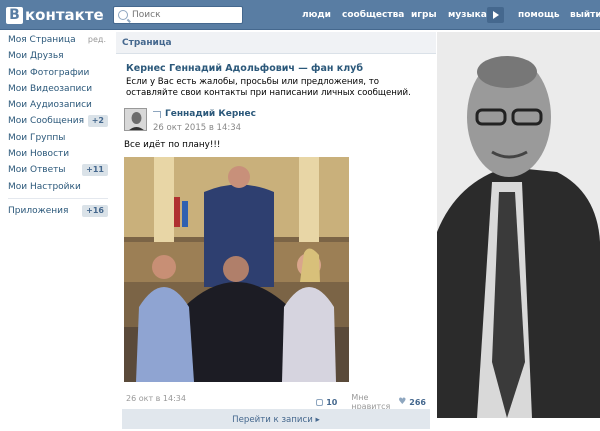 The image size is (600, 431). What do you see at coordinates (331, 402) in the screenshot?
I see `comments-count: 10` at bounding box center [331, 402].